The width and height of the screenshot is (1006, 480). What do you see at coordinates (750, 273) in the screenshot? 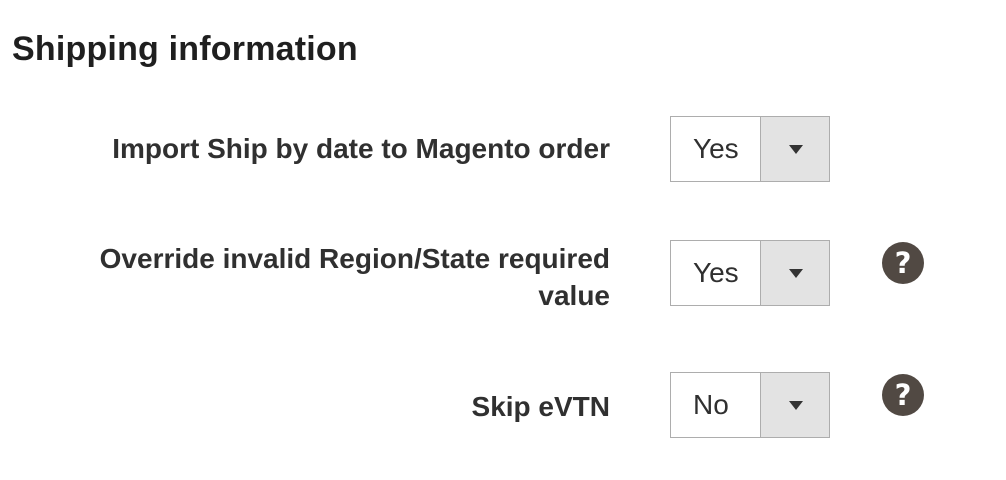
I see `override-invalid-region-select: Yes` at bounding box center [750, 273].